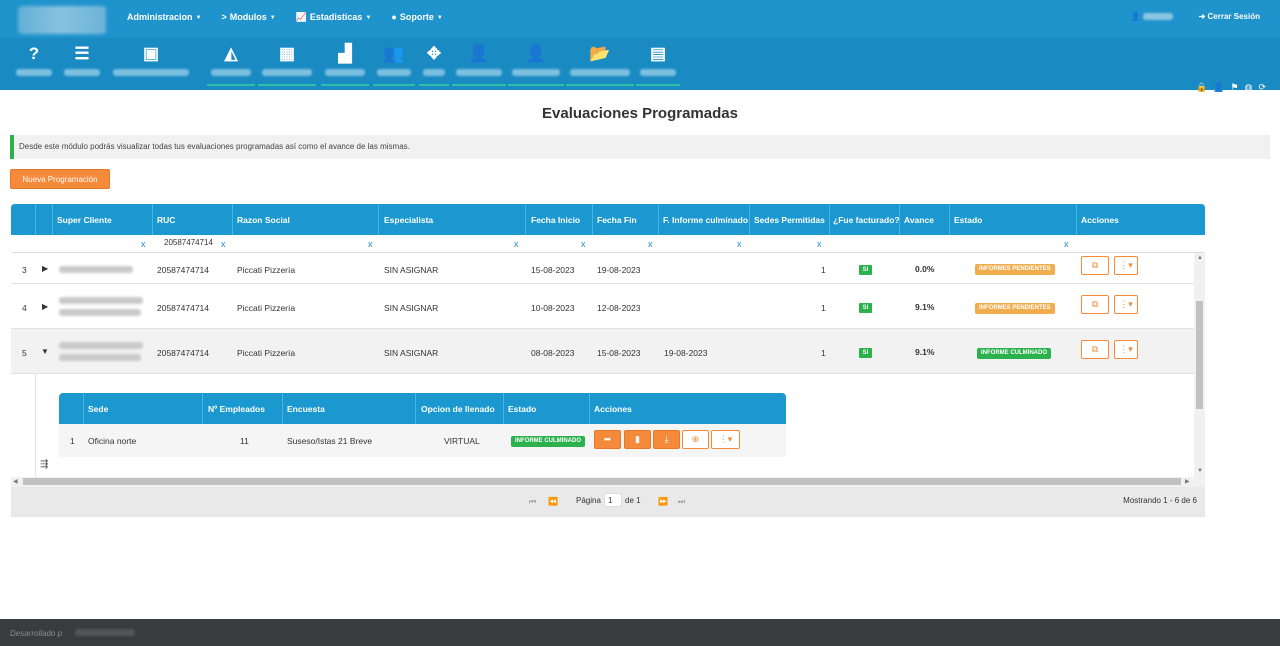  I want to click on sub-col-encuesta: Encuesta, so click(306, 409).